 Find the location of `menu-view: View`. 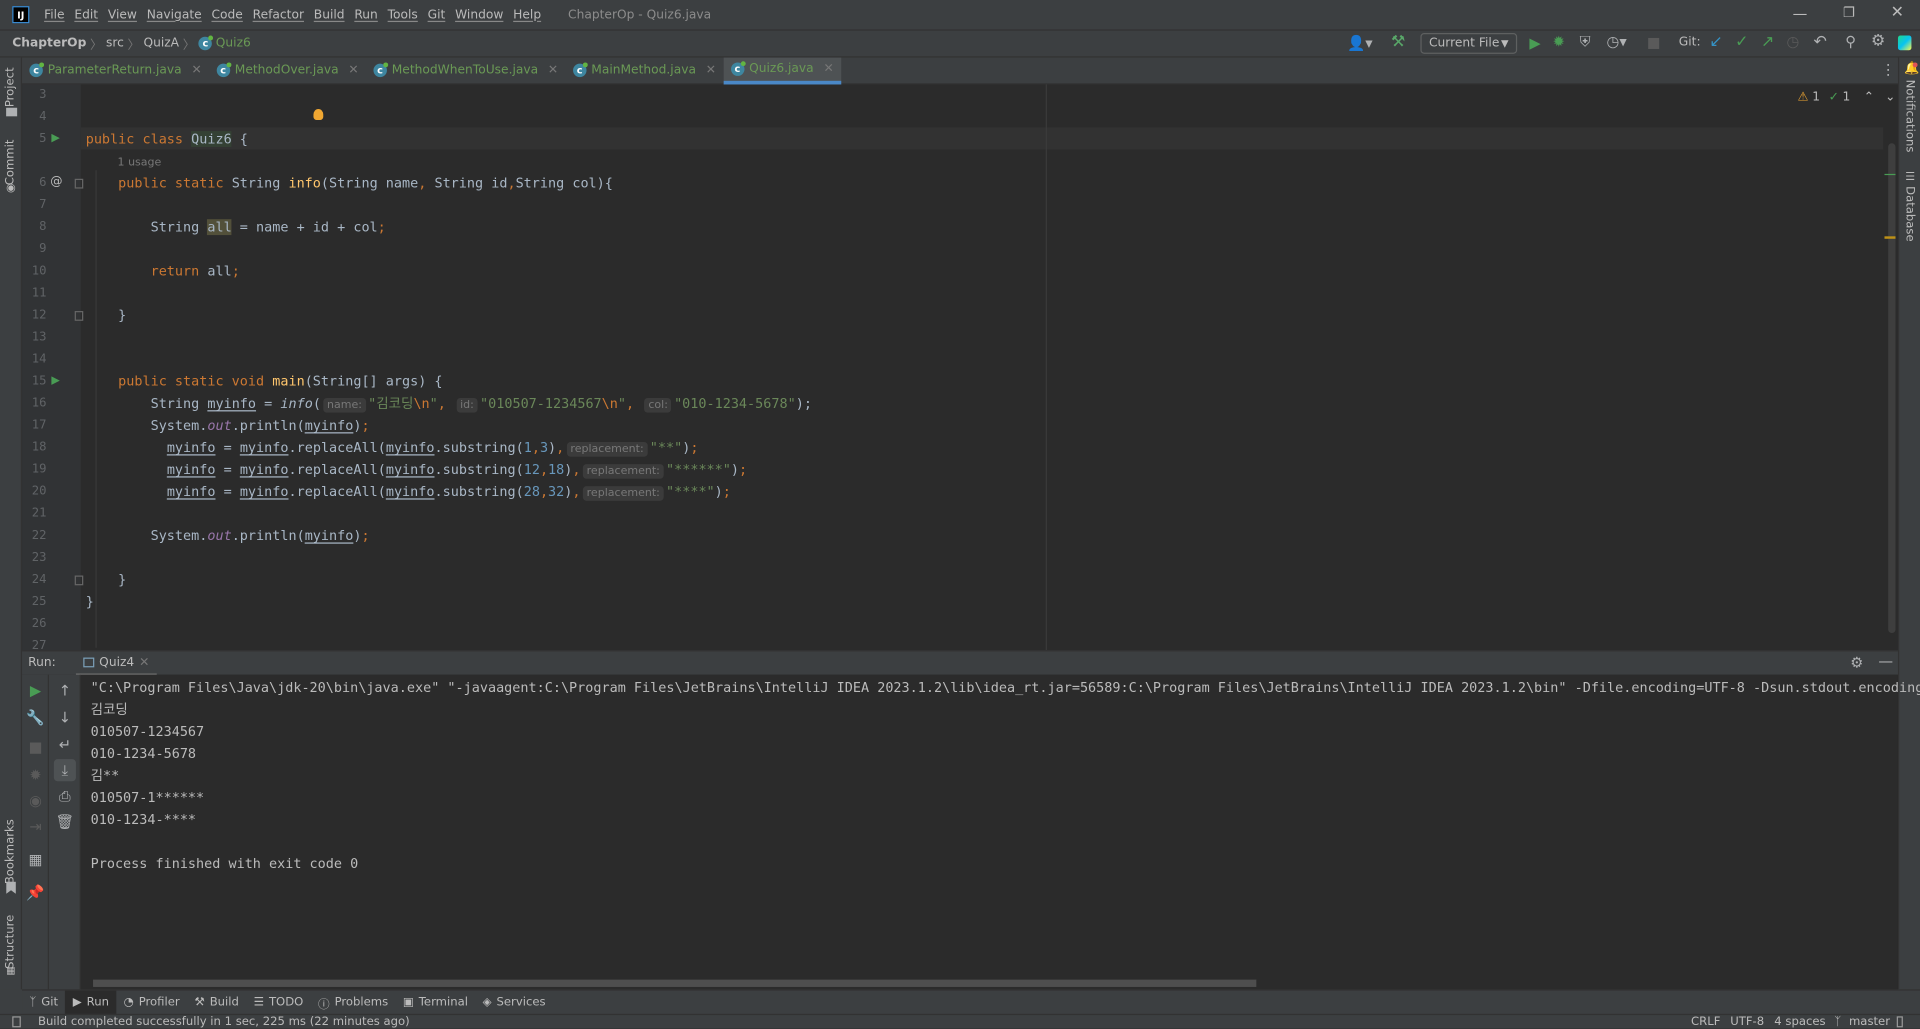

menu-view: View is located at coordinates (122, 14).